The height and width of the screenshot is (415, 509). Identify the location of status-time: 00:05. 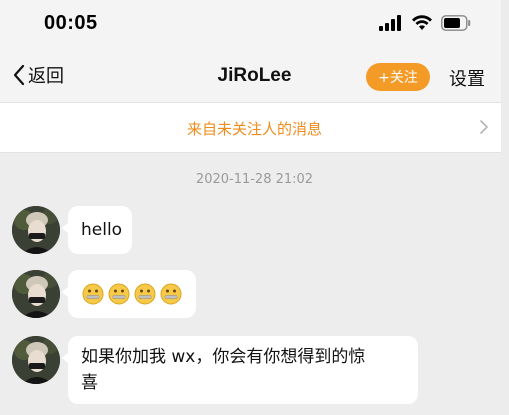
(71, 23).